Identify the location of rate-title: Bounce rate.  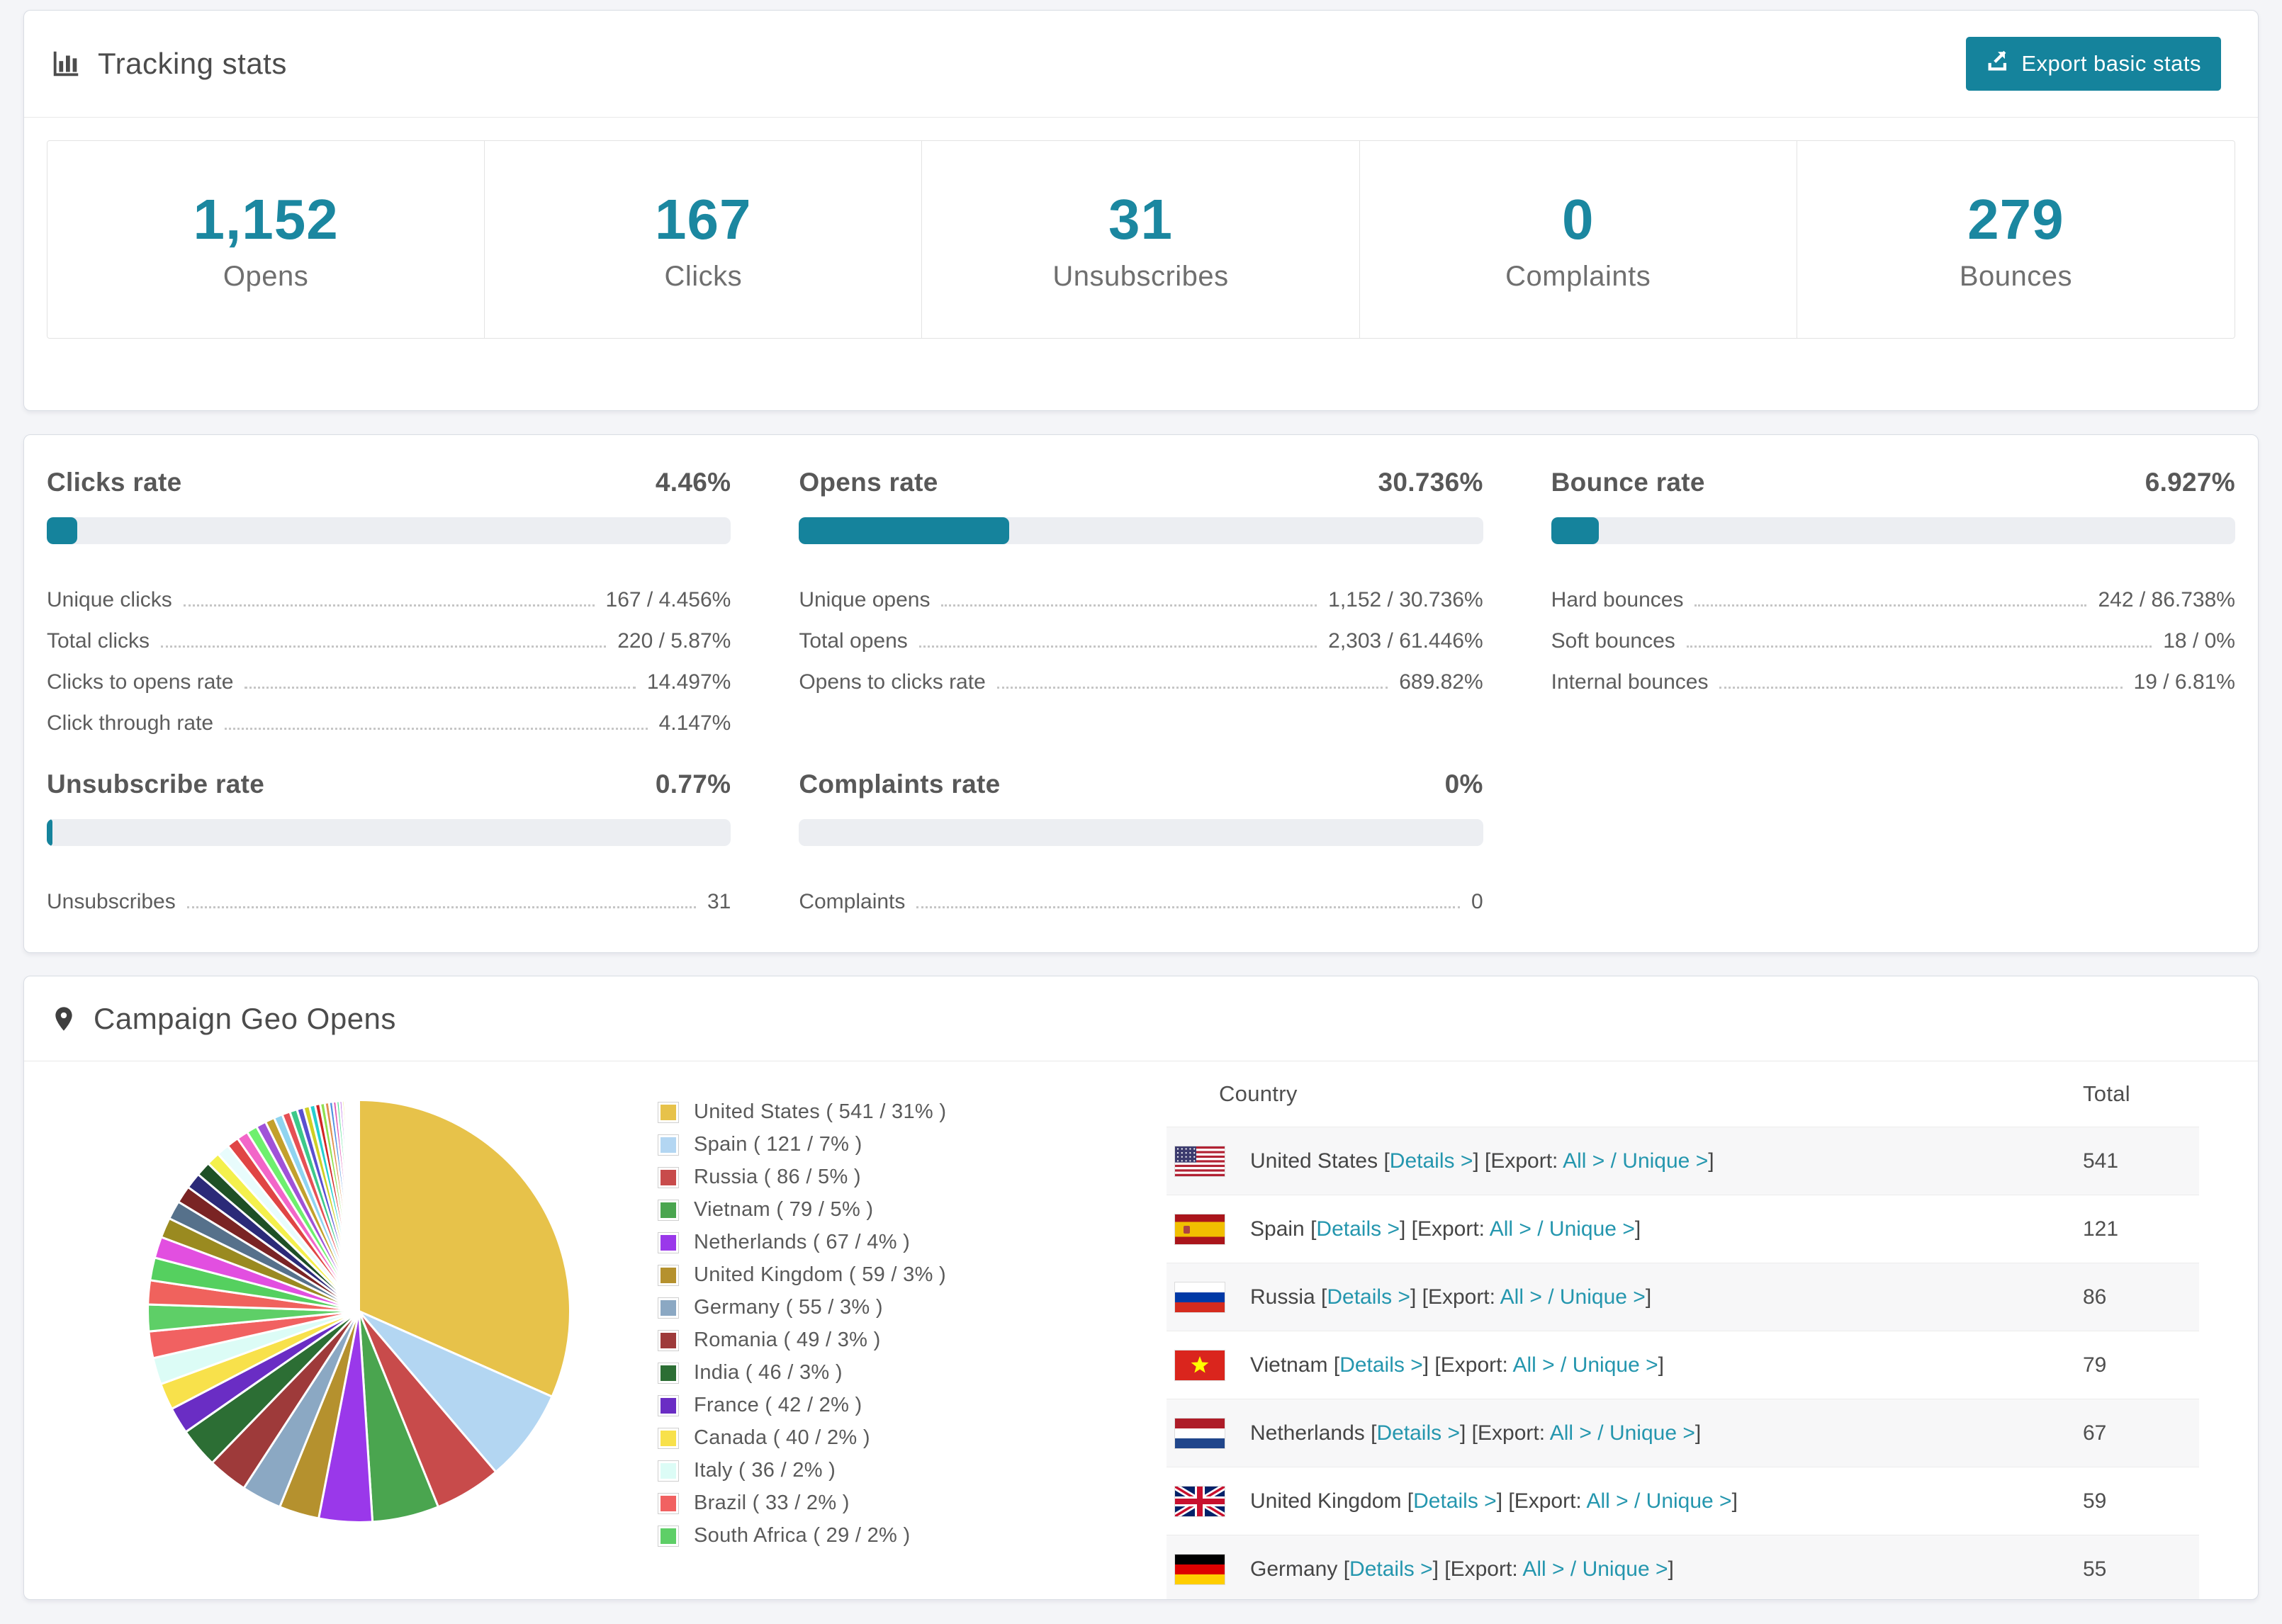
(1628, 482).